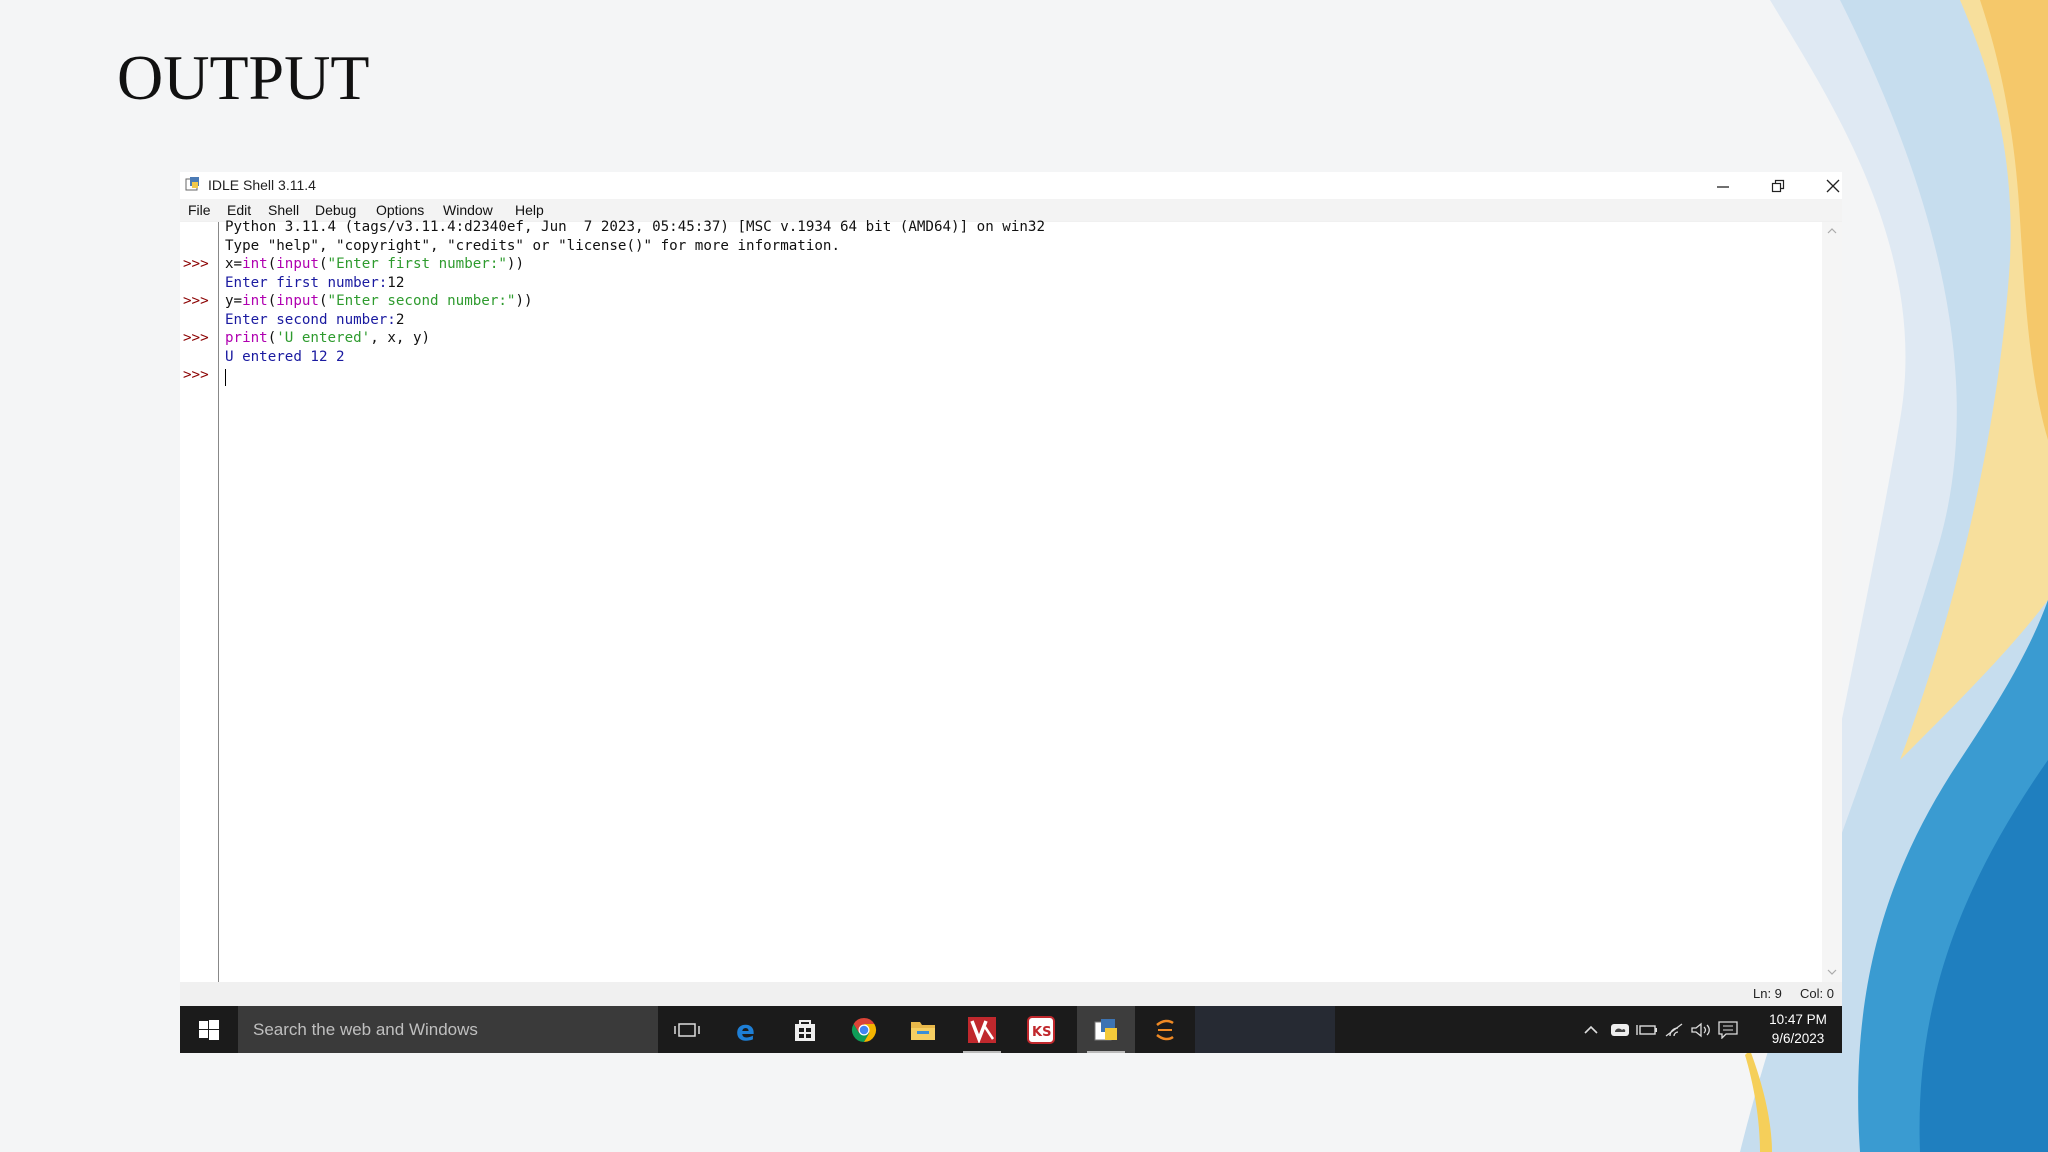  I want to click on text-cursor, so click(225, 377).